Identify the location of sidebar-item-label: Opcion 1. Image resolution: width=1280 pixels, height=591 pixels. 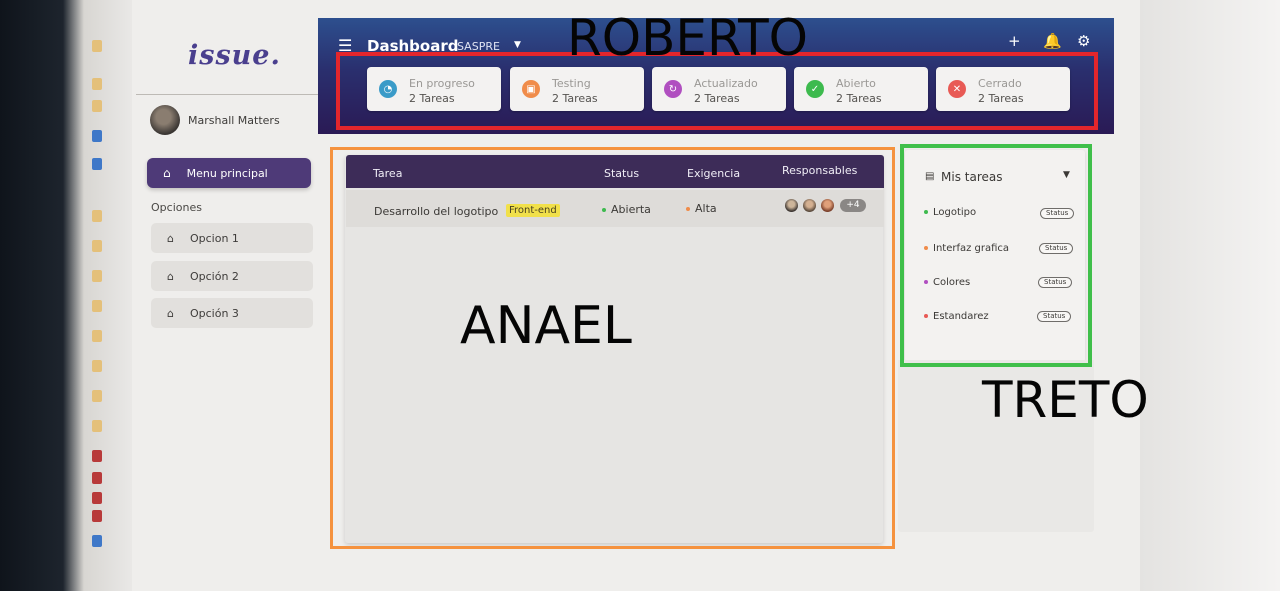
(214, 238).